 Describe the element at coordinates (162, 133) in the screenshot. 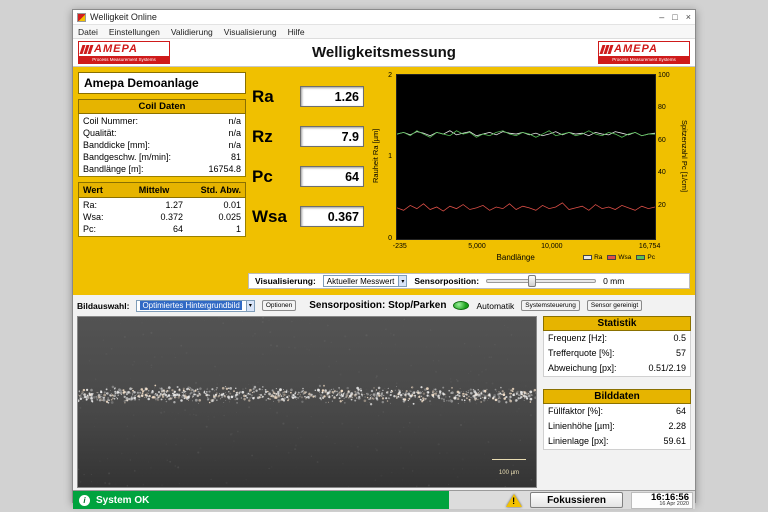

I see `coil-row-qualitaet: Qualität: n/a` at that location.